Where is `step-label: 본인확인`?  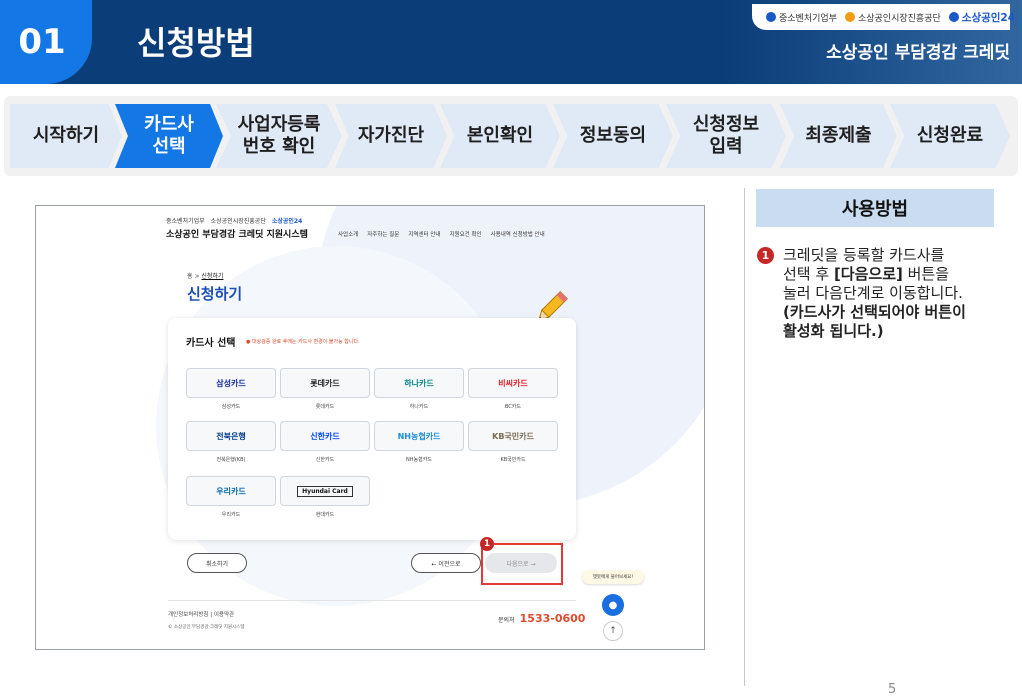
step-label: 본인확인 is located at coordinates (500, 135).